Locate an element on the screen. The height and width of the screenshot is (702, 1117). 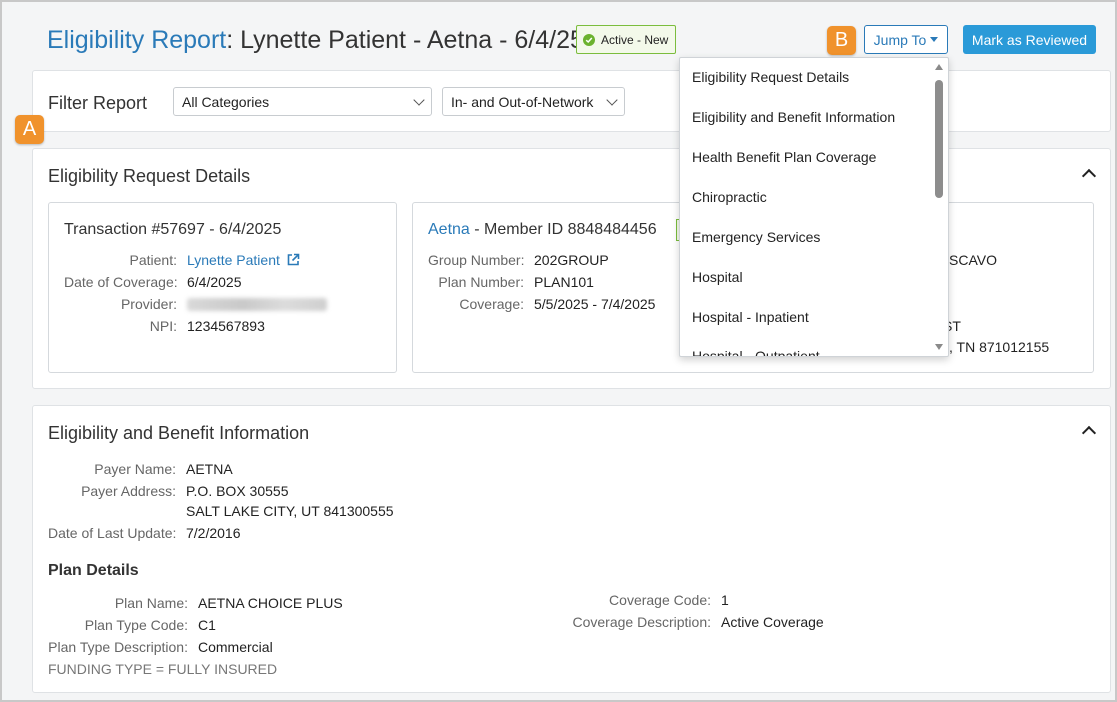
redacted-provider-name is located at coordinates (257, 304).